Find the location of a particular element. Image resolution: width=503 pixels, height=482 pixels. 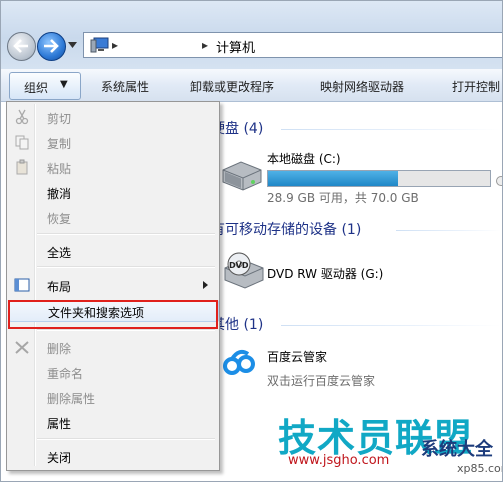

layout-icon is located at coordinates (22, 285).